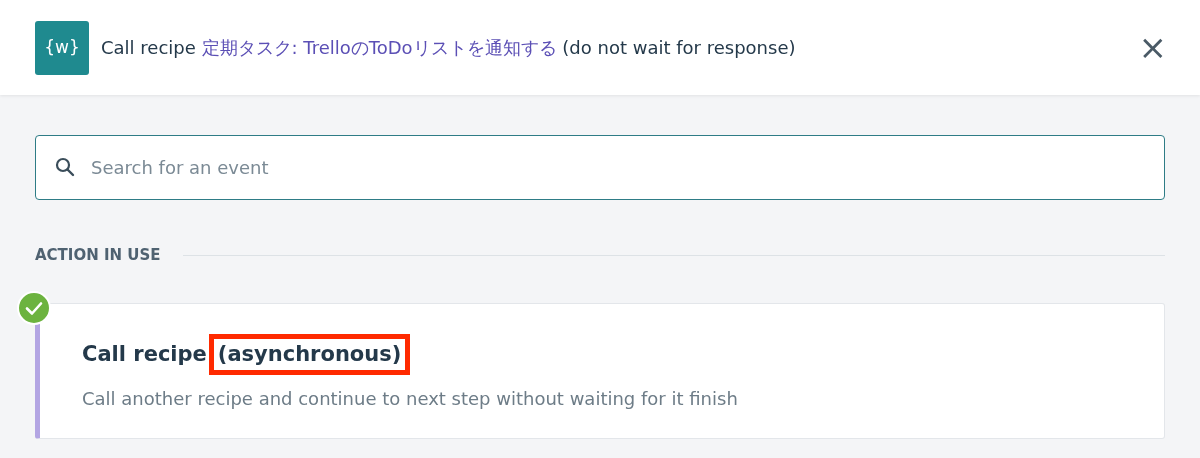  Describe the element at coordinates (98, 255) in the screenshot. I see `section-label: ACTION IN USE` at that location.